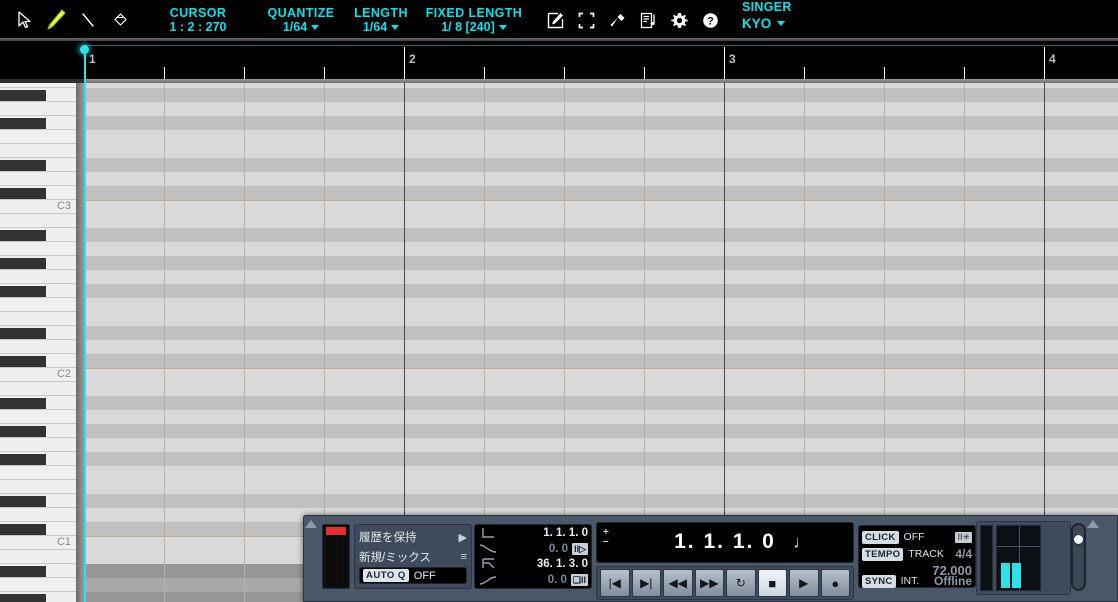 This screenshot has height=602, width=1118. I want to click on cursor-param: CURSOR 1 : 2 : 270, so click(198, 20).